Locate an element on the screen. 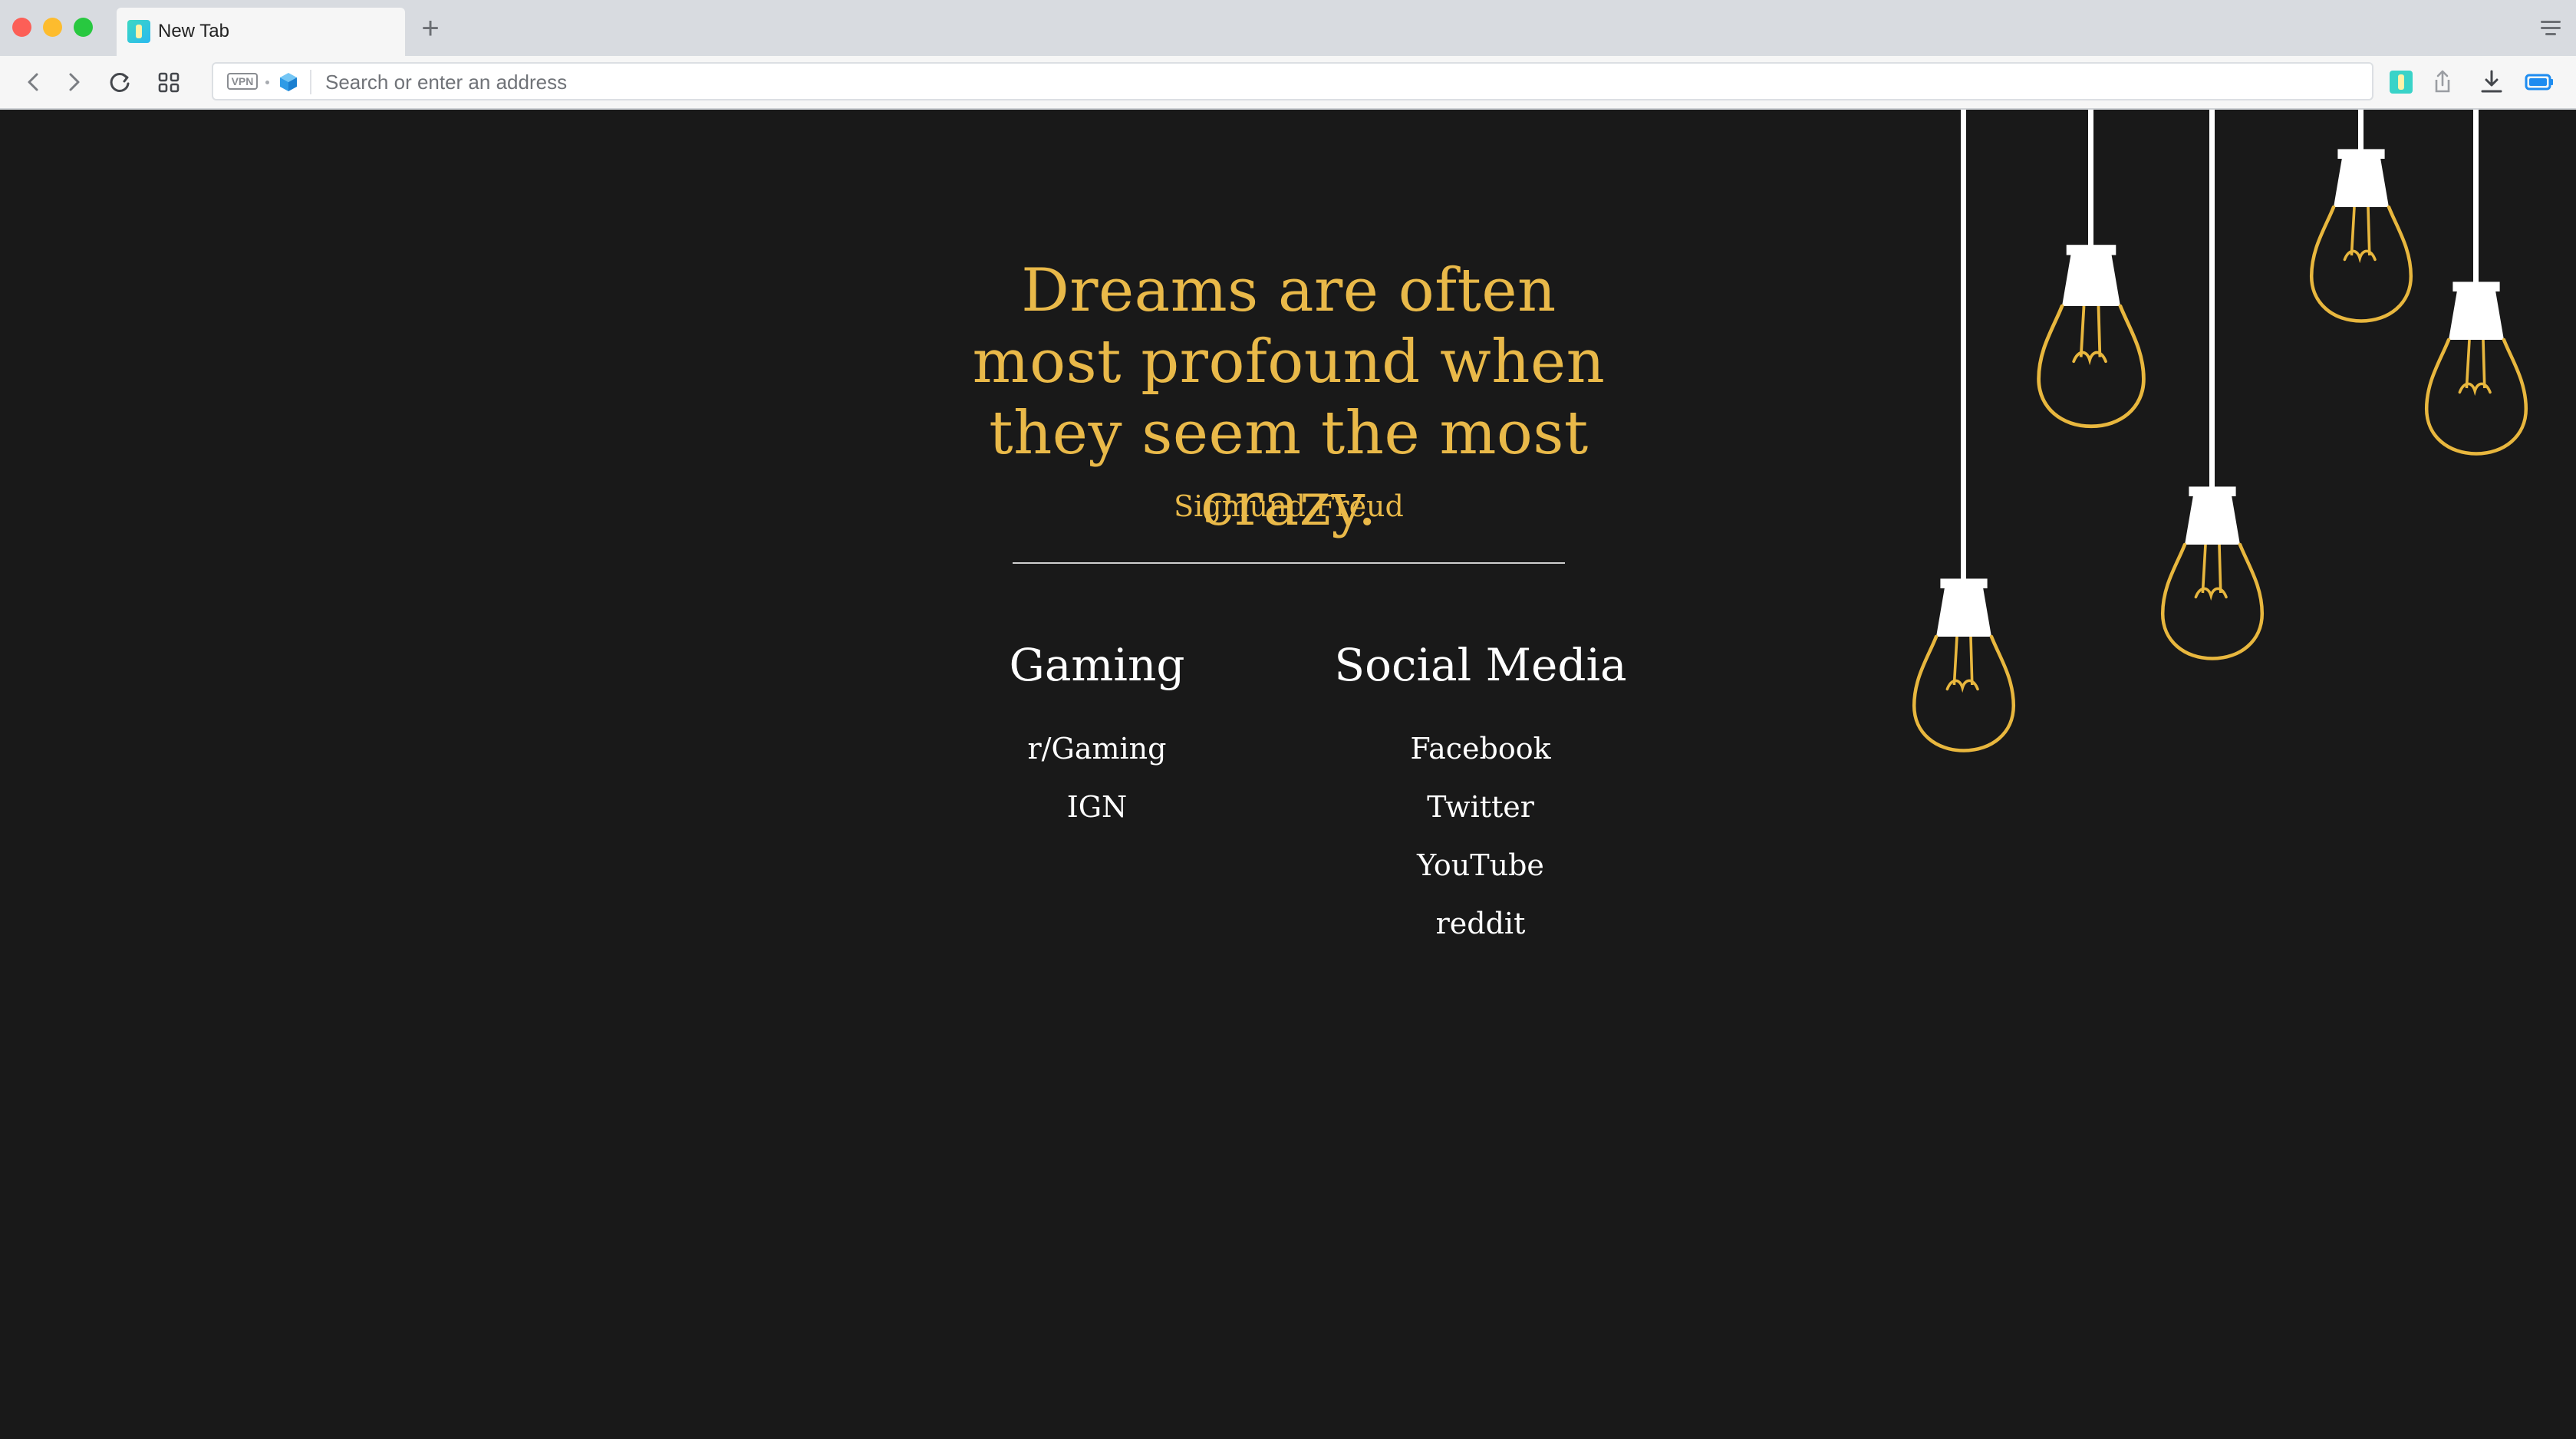  gaming-heading: Gaming is located at coordinates (1097, 665).